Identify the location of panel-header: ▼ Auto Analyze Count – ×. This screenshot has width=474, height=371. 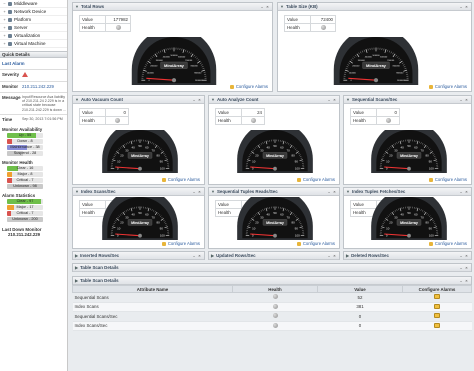
(274, 100).